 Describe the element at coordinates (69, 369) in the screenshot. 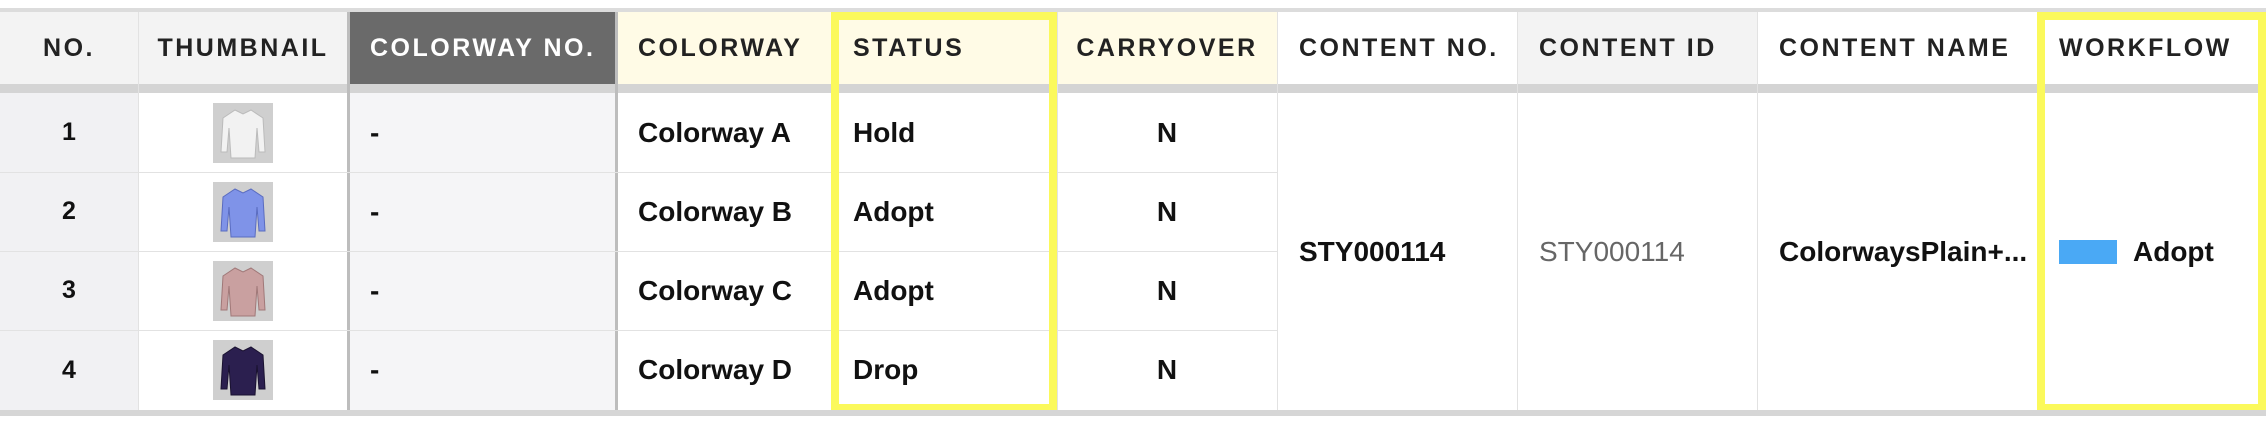

I see `row-number: 4` at that location.